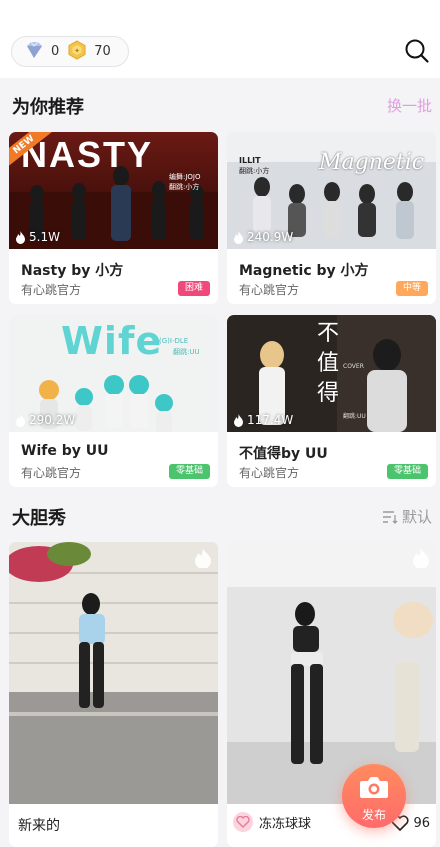 Image resolution: width=440 pixels, height=847 pixels. I want to click on sort-button: 默认, so click(407, 516).